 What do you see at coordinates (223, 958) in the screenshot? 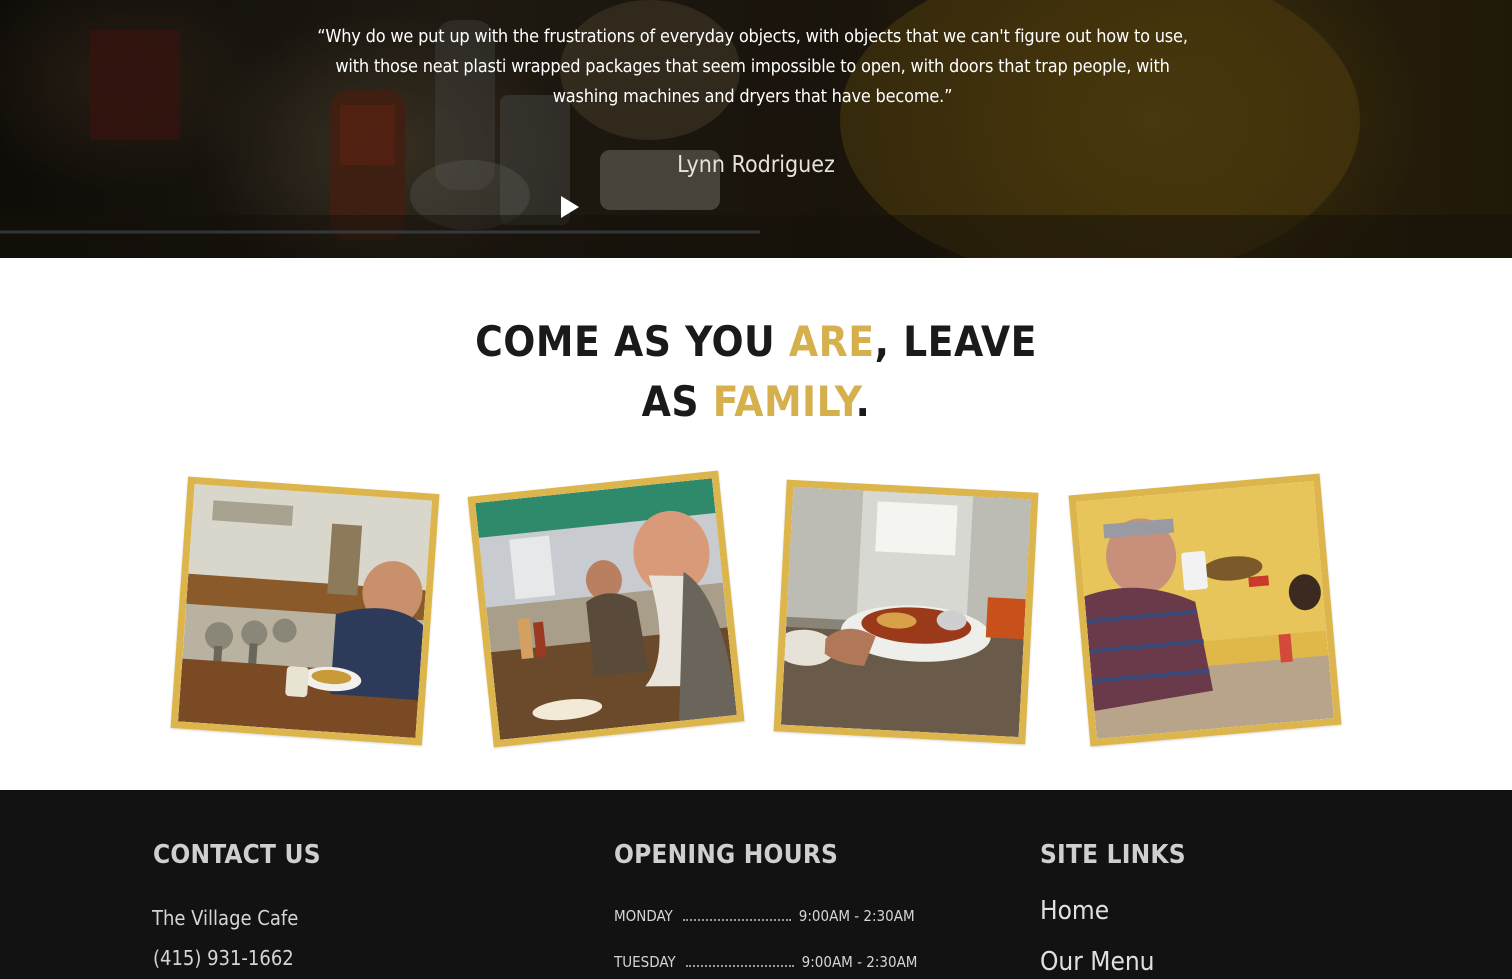
I see `phone-link: (415) 931-1662` at bounding box center [223, 958].